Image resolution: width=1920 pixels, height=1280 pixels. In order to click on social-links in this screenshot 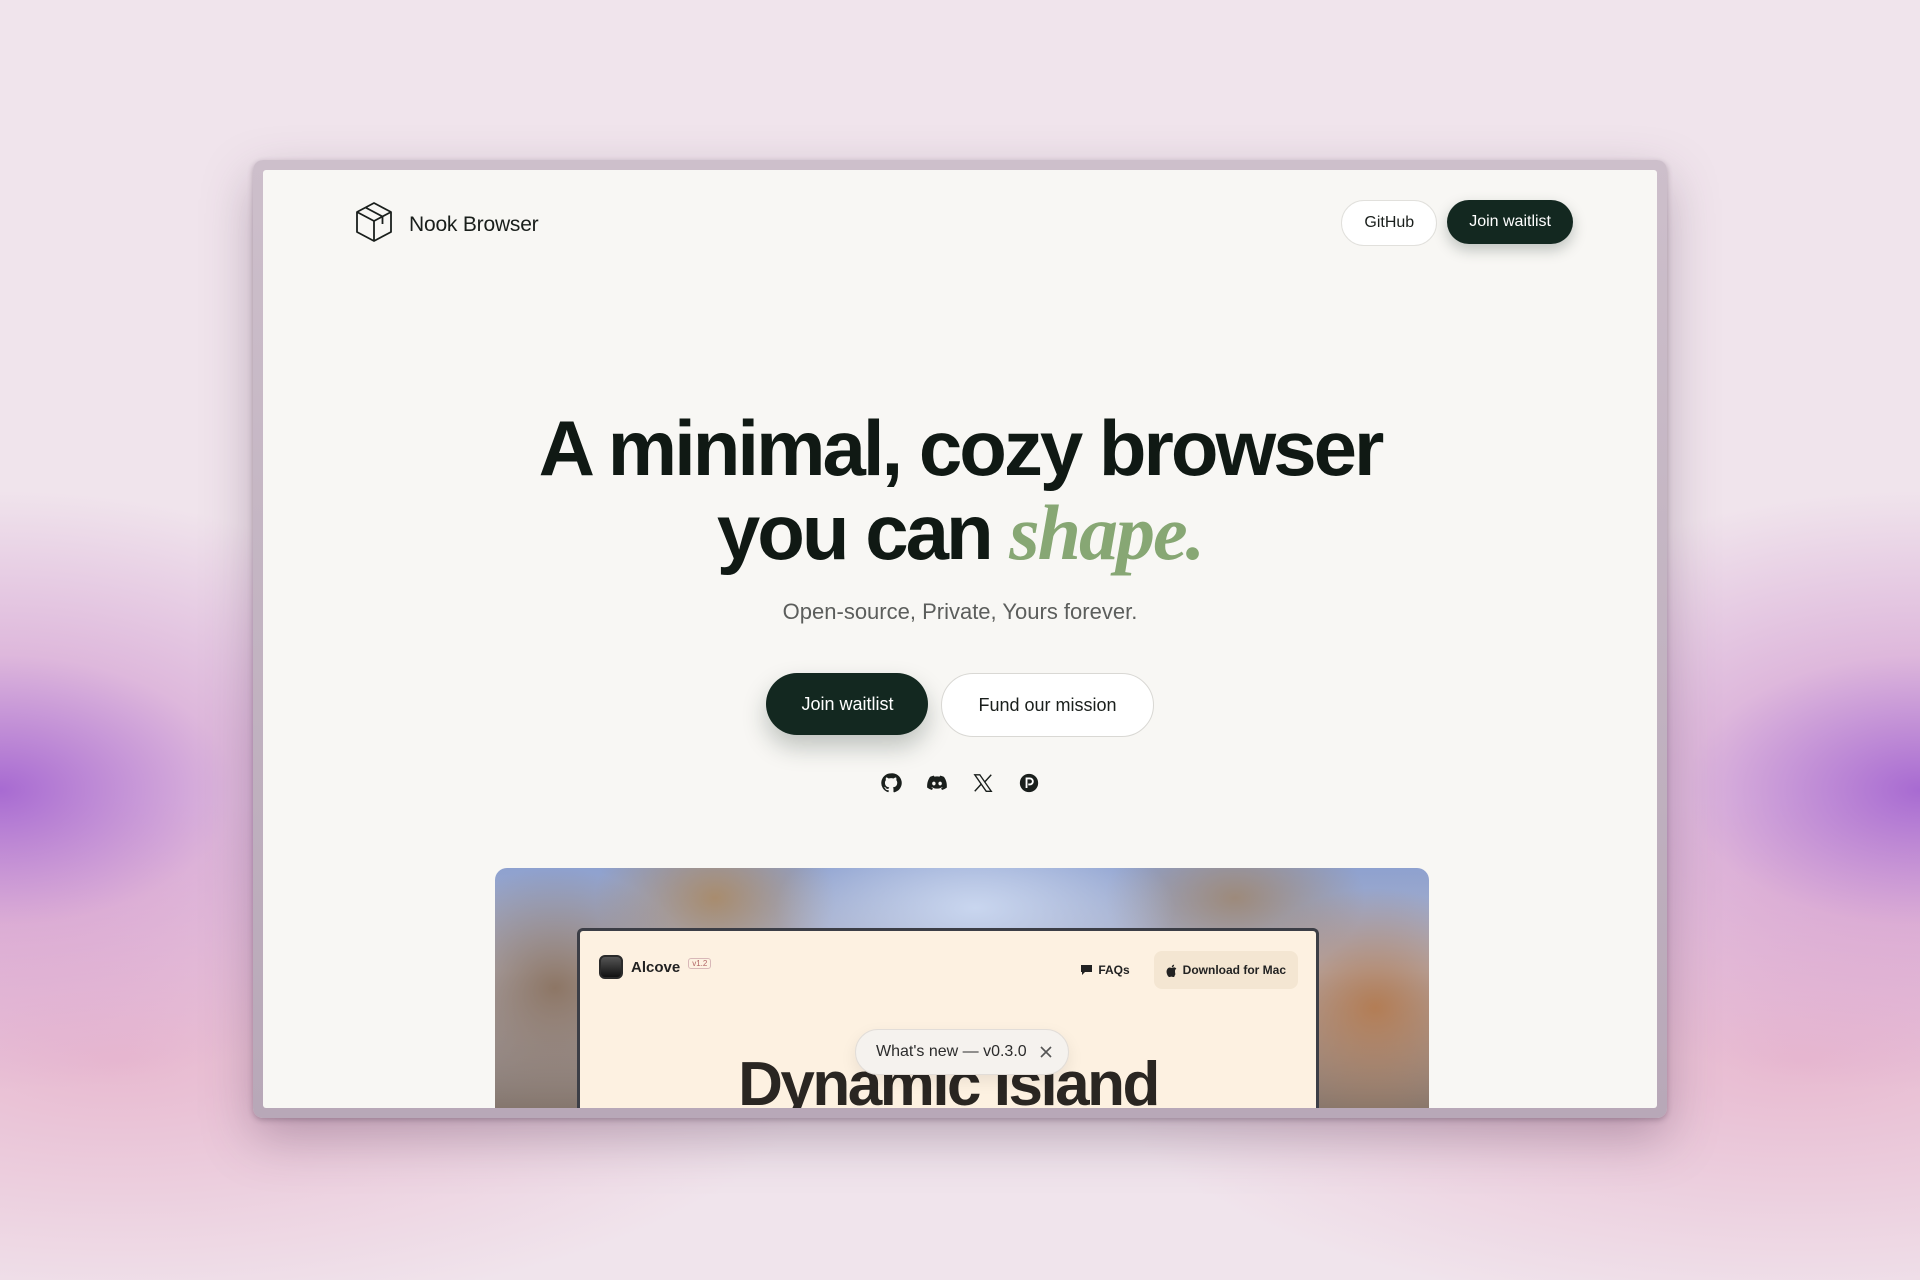, I will do `click(960, 783)`.